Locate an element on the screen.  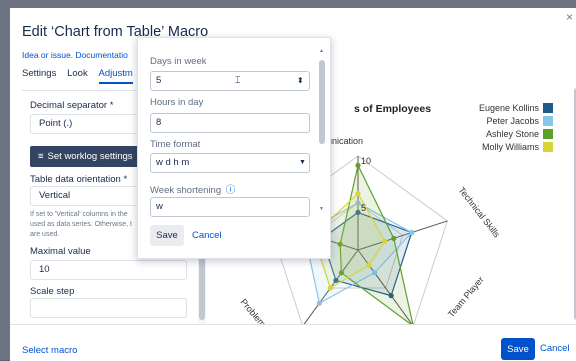
dialog-footer: Select macro Save Cancel is located at coordinates (293, 342).